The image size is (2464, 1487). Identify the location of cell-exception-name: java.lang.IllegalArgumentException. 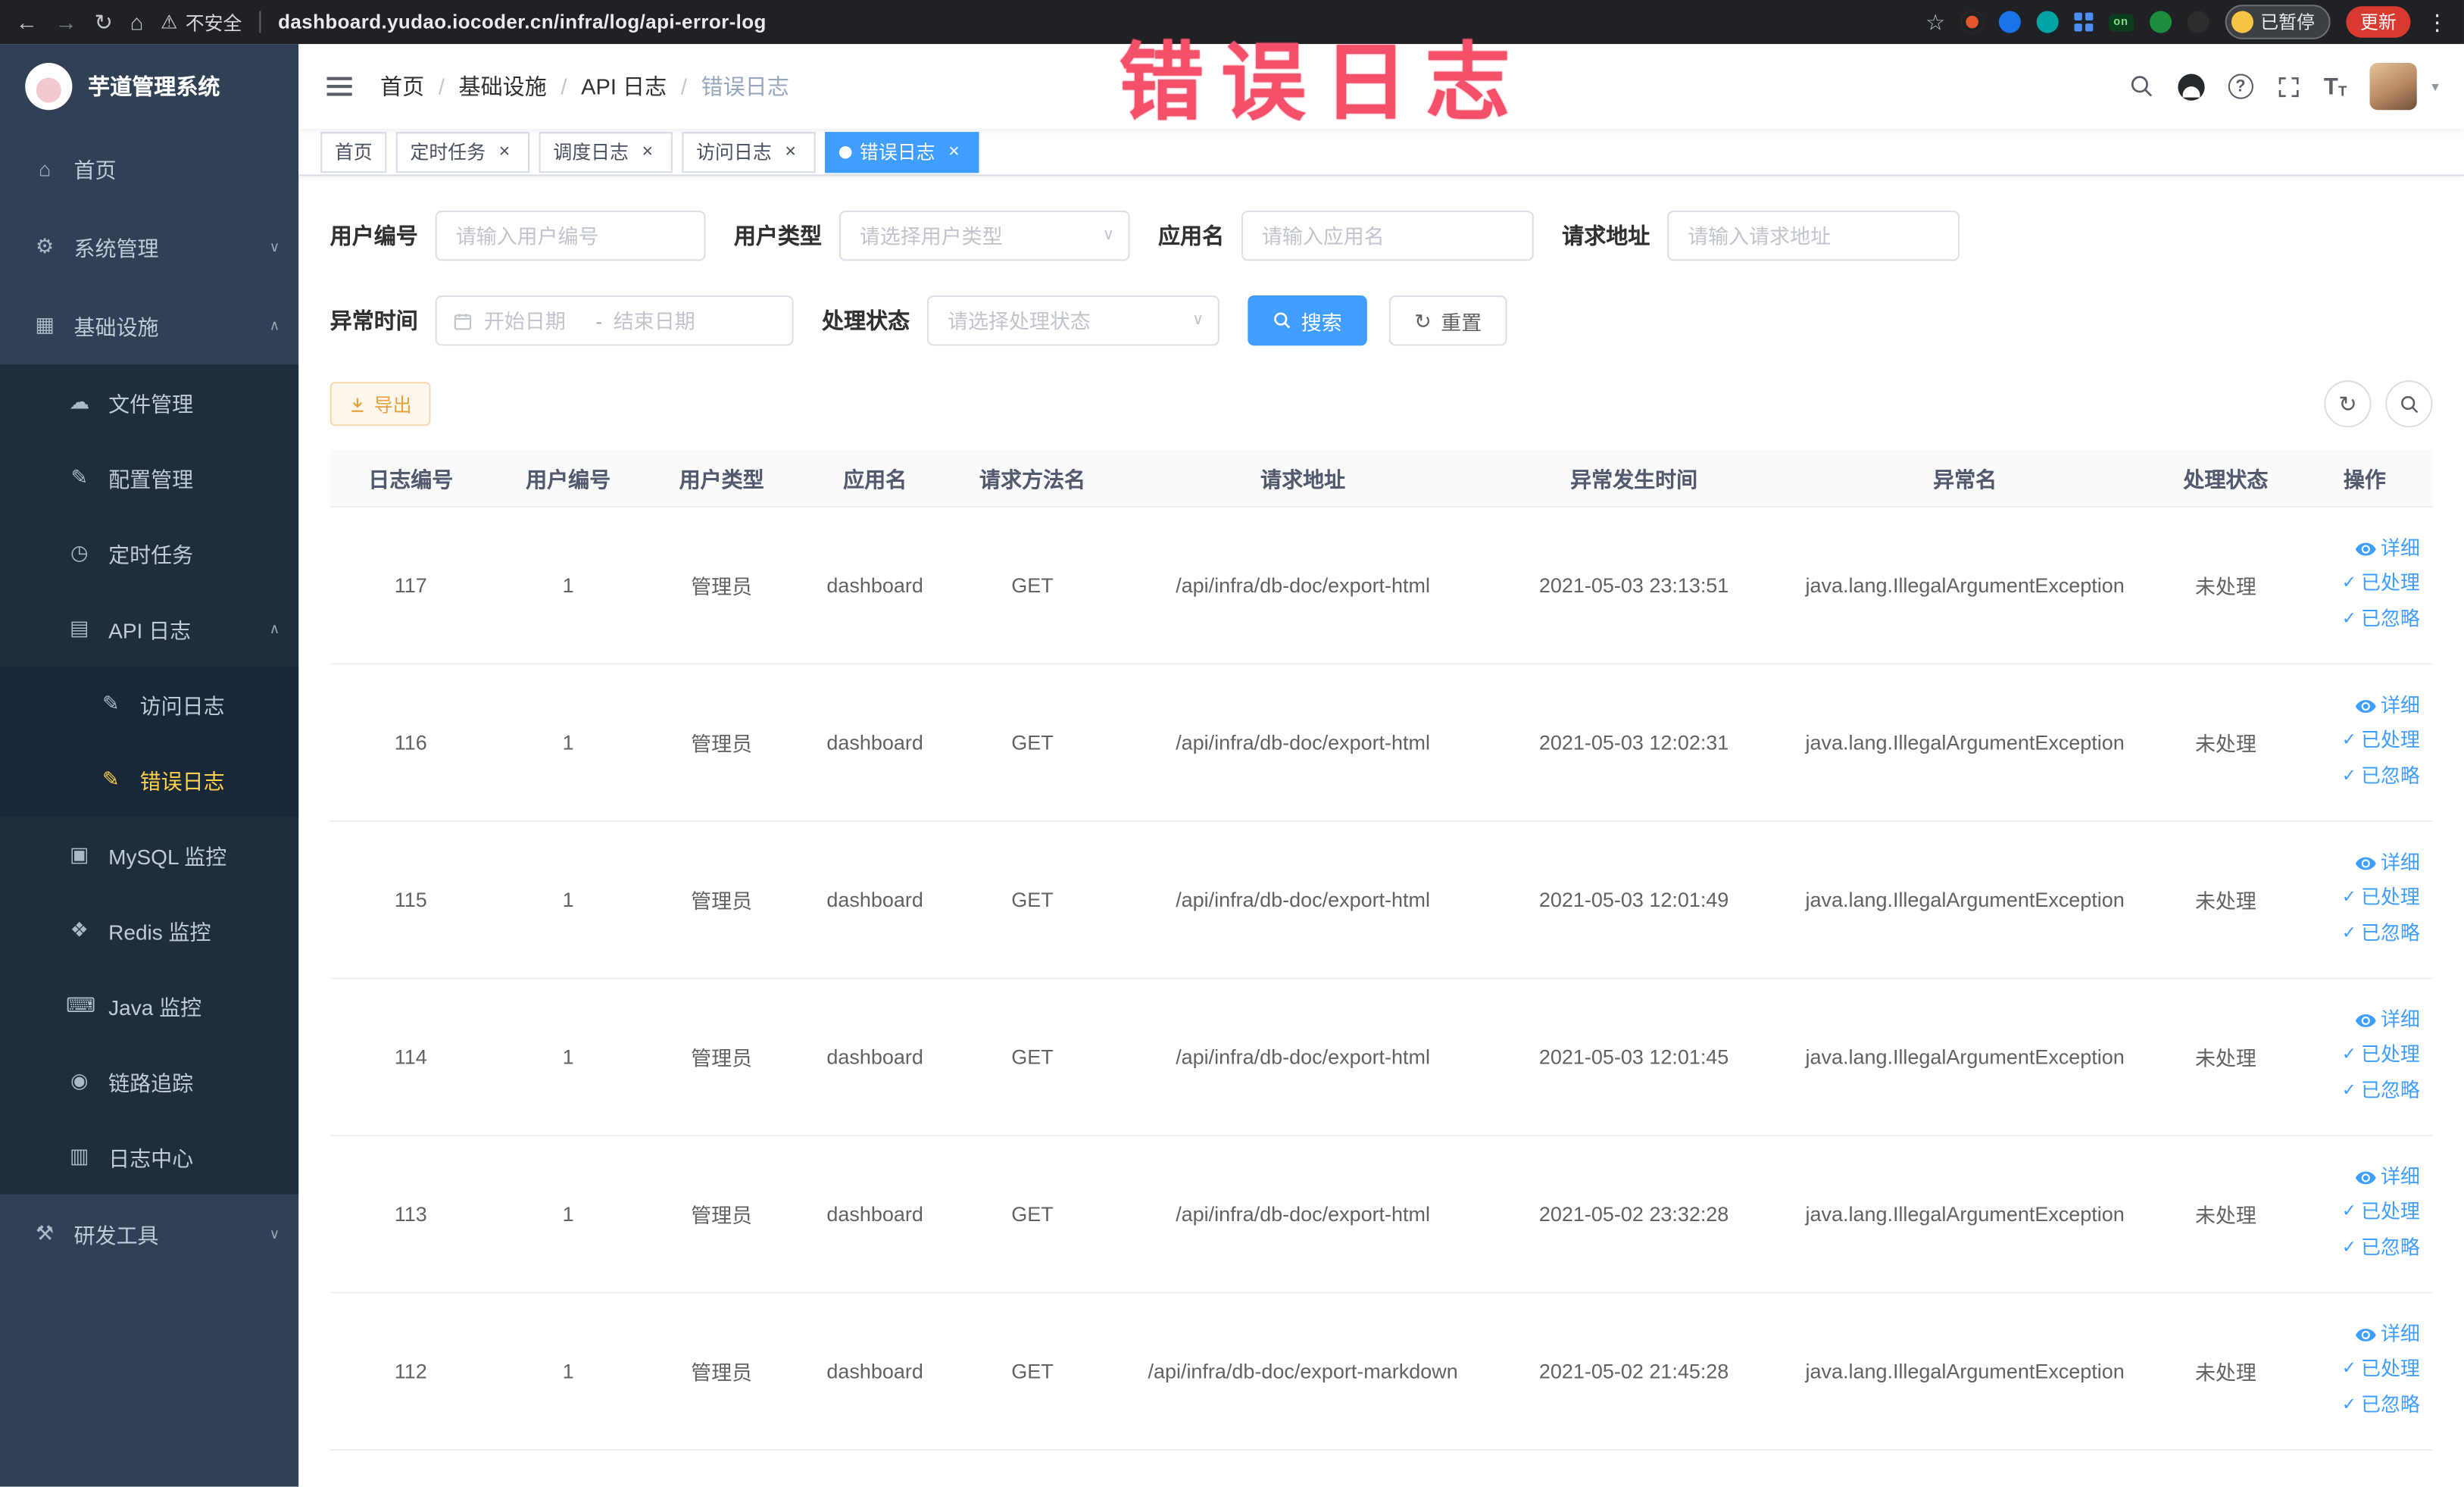
(1965, 1056).